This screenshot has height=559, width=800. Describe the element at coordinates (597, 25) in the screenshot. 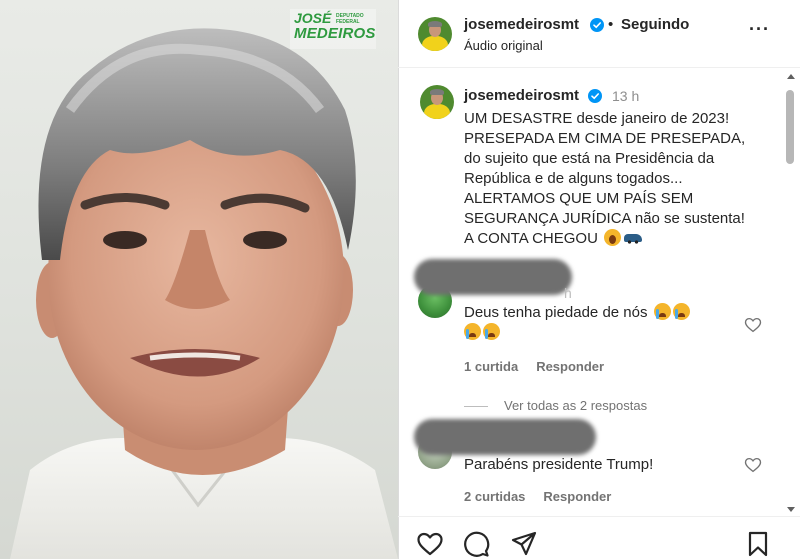

I see `verified-badge-icon` at that location.